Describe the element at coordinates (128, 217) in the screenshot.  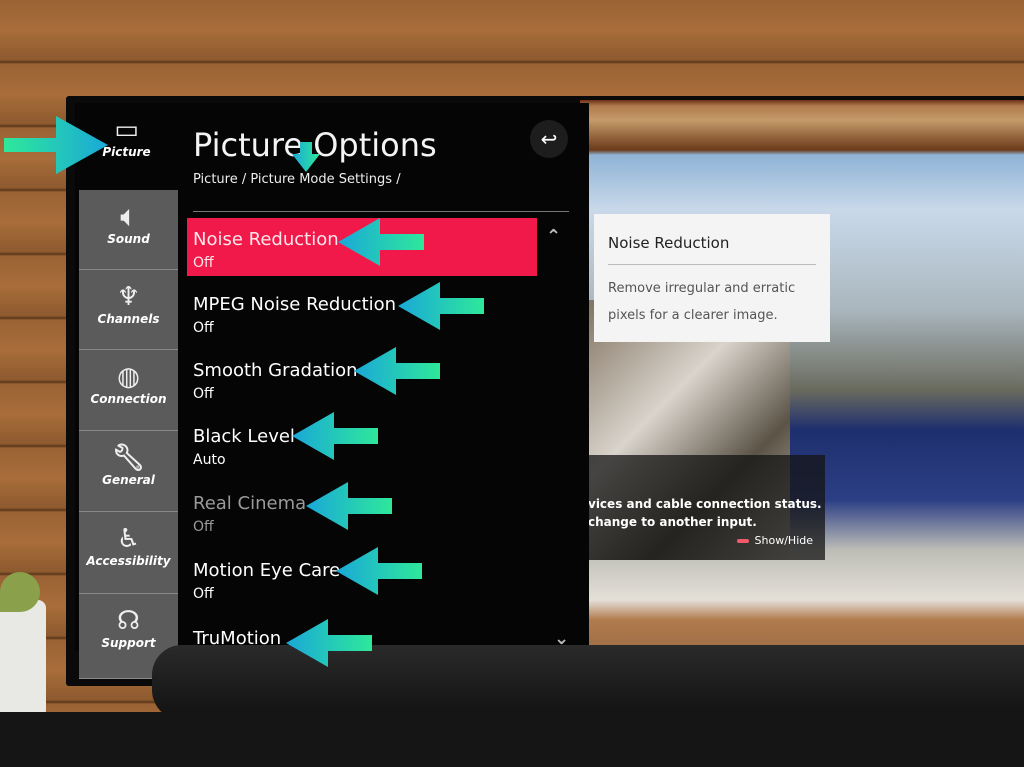
I see `speaker-icon: 🔈︎` at that location.